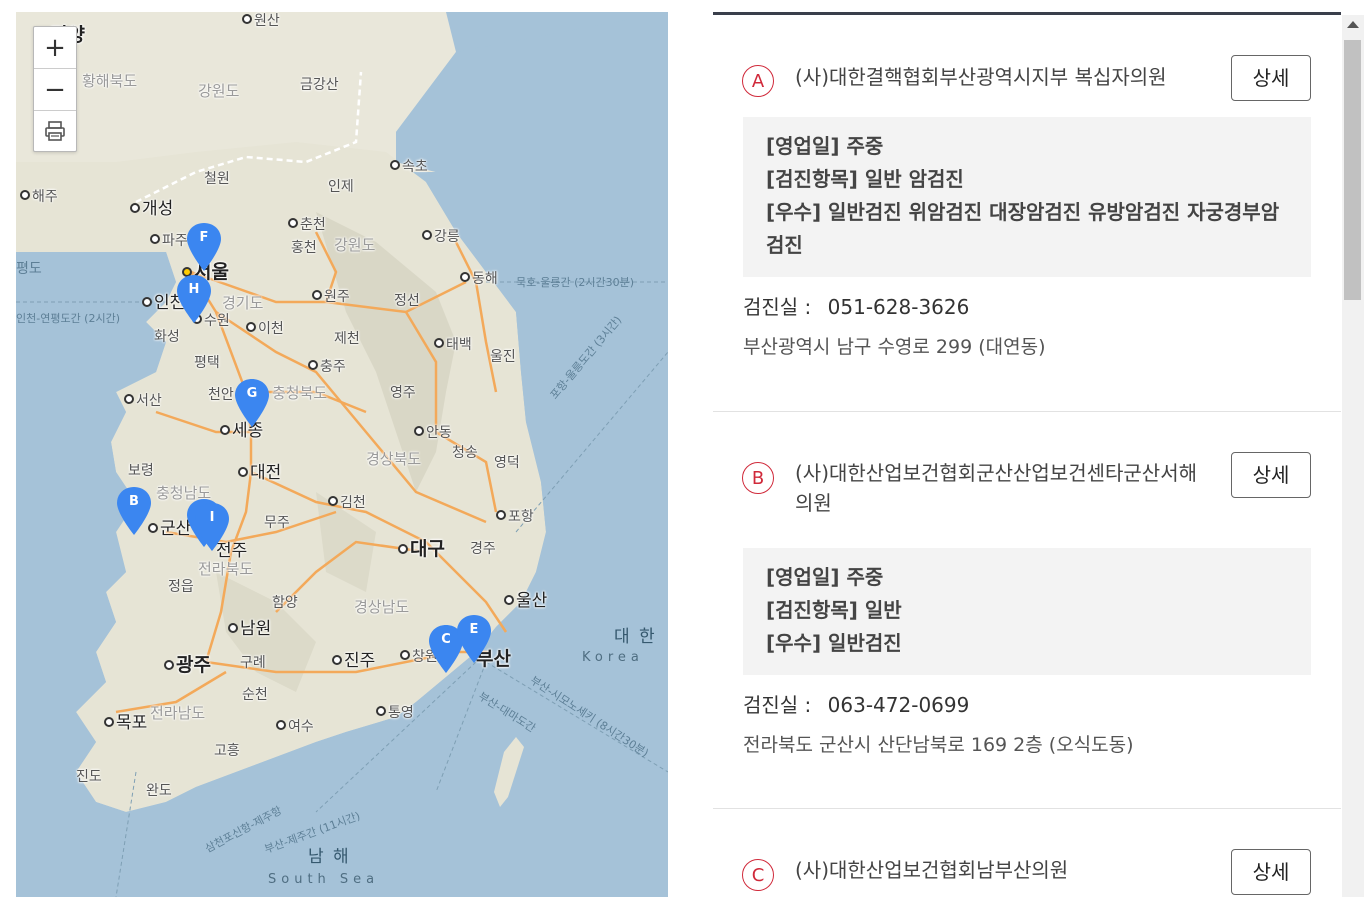 Image resolution: width=1365 pixels, height=900 pixels. Describe the element at coordinates (304, 248) in the screenshot. I see `place-hongcheon: 홍천` at that location.